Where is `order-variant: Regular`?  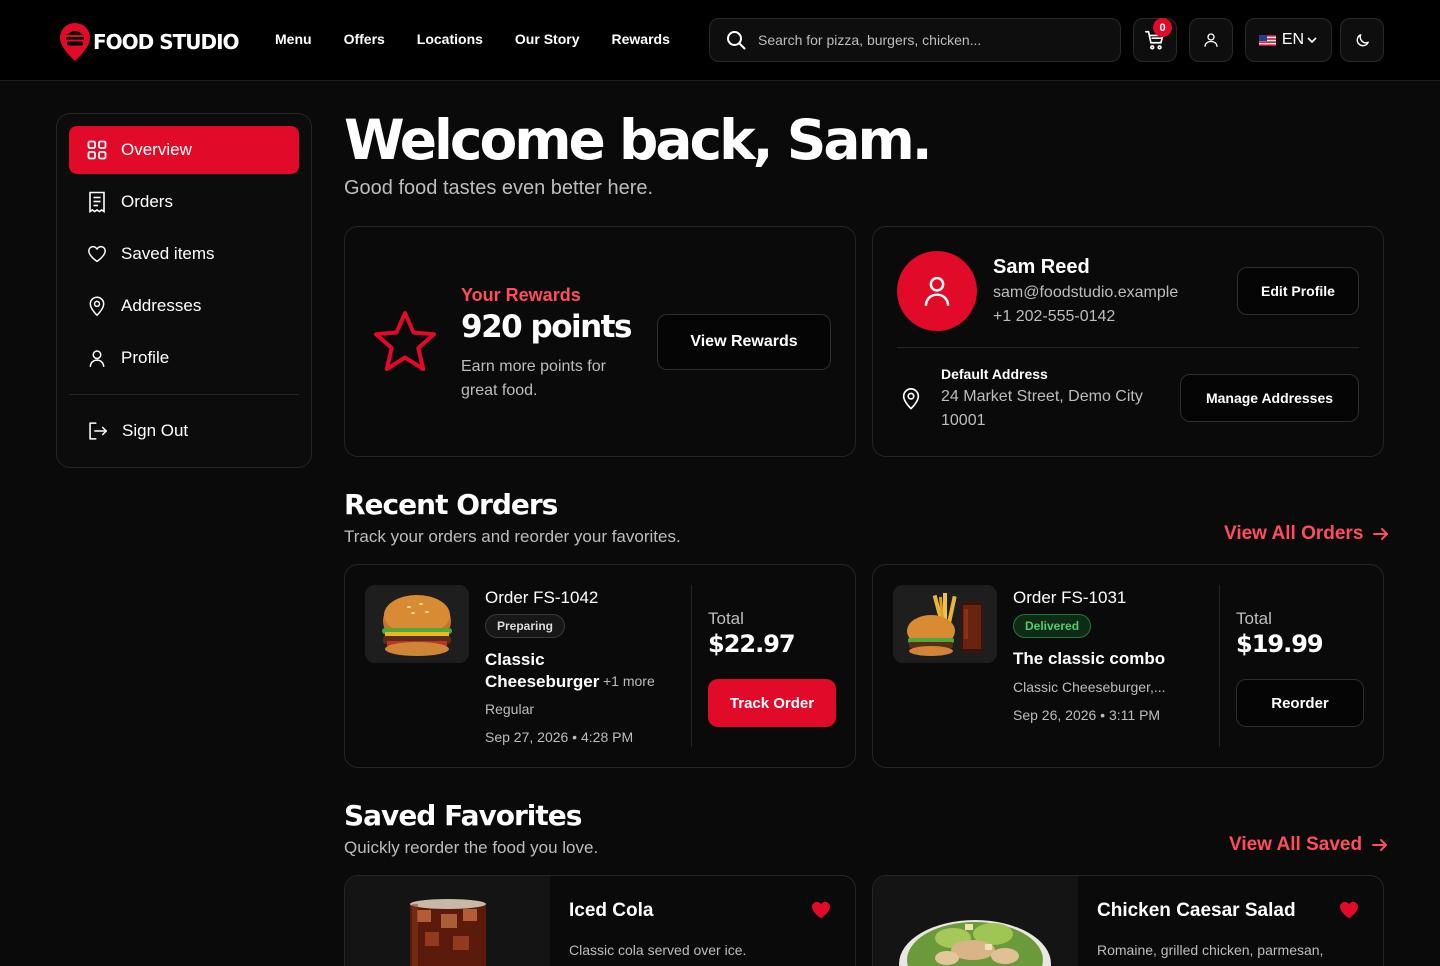
order-variant: Regular is located at coordinates (510, 709).